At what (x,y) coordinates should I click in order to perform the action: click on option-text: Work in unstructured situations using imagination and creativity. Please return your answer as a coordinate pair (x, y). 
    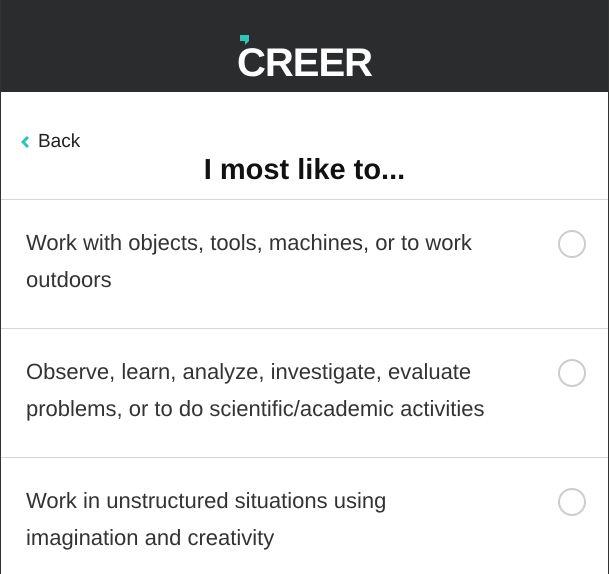
    Looking at the image, I should click on (207, 519).